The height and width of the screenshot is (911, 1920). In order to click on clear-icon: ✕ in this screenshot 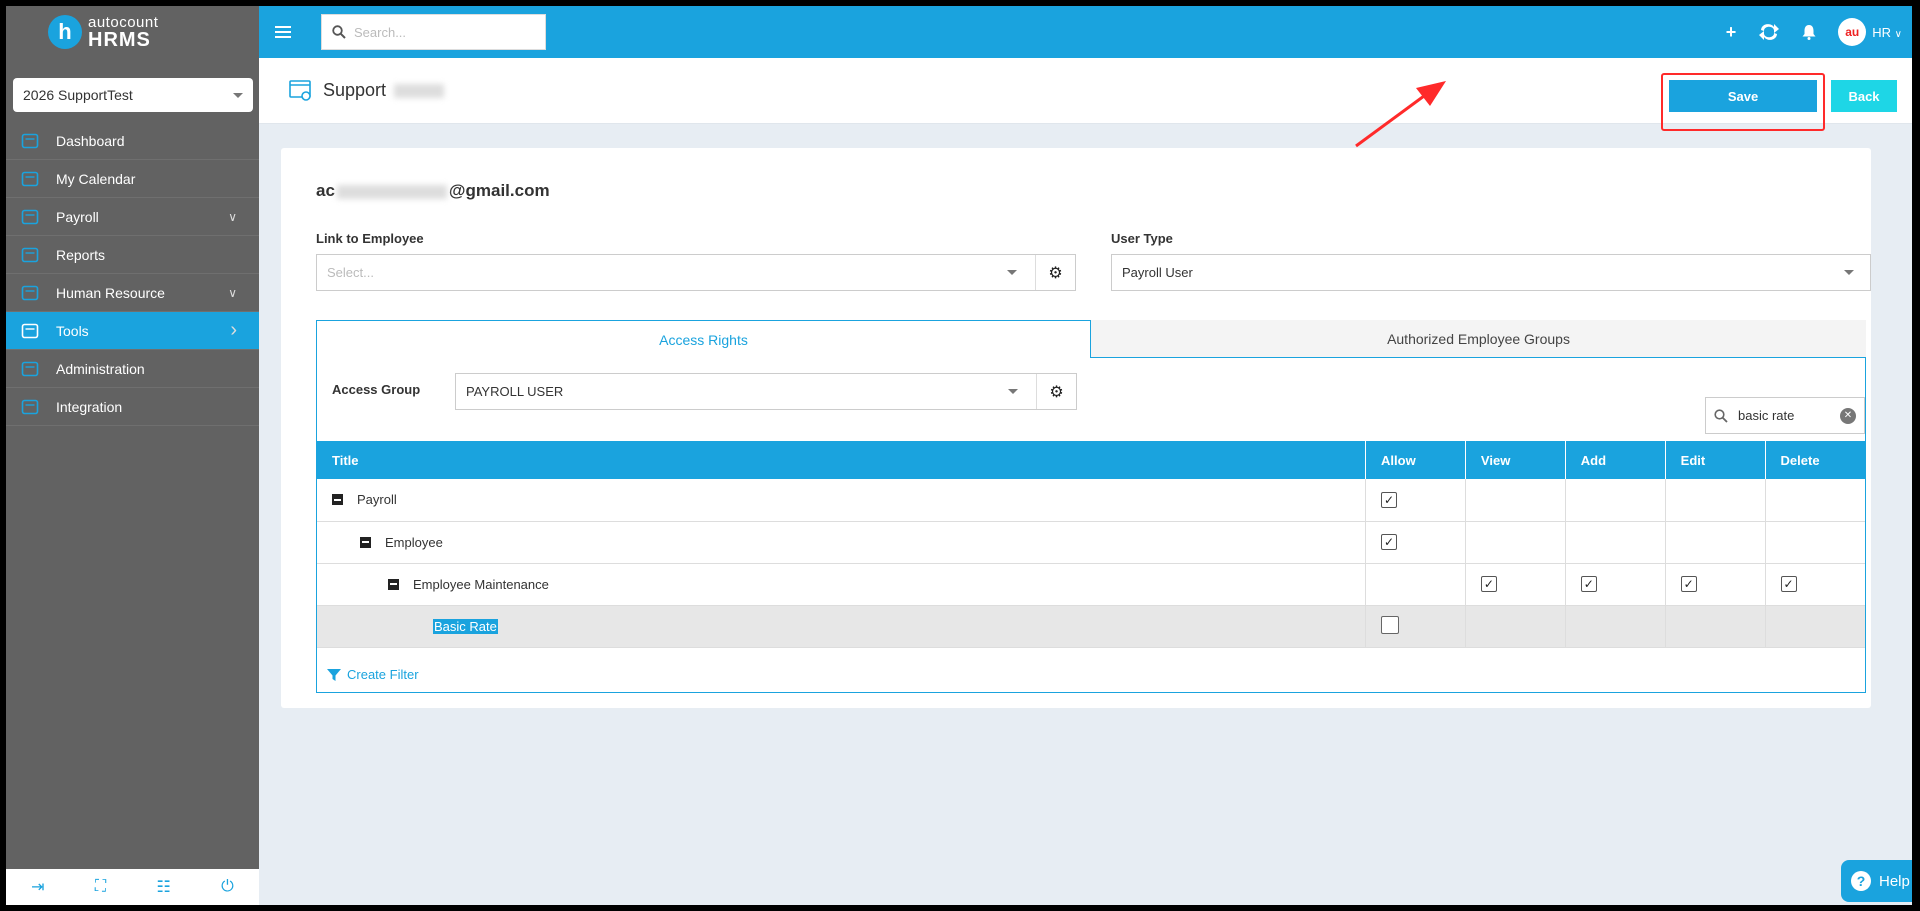, I will do `click(1848, 415)`.